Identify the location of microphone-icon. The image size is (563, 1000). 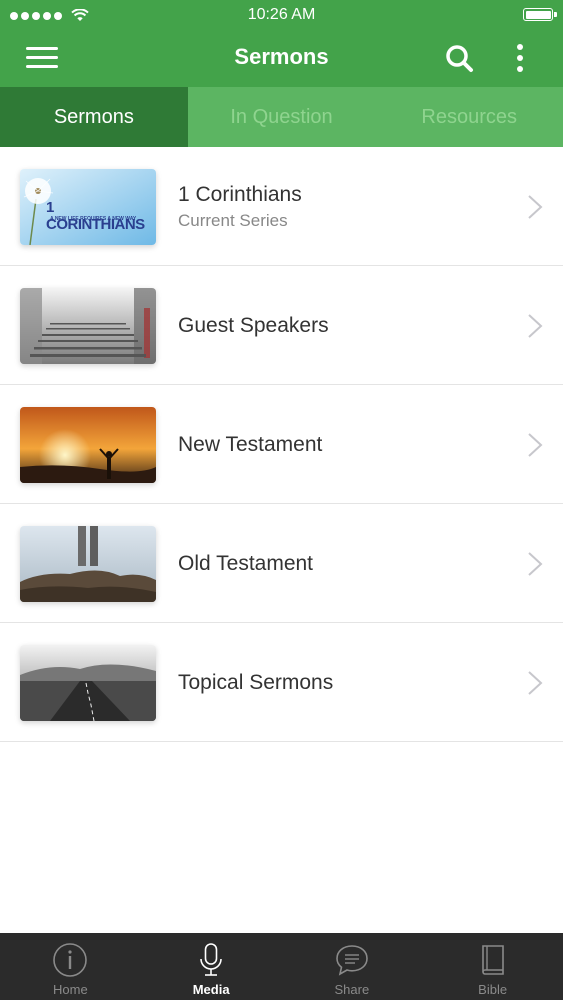
(211, 959).